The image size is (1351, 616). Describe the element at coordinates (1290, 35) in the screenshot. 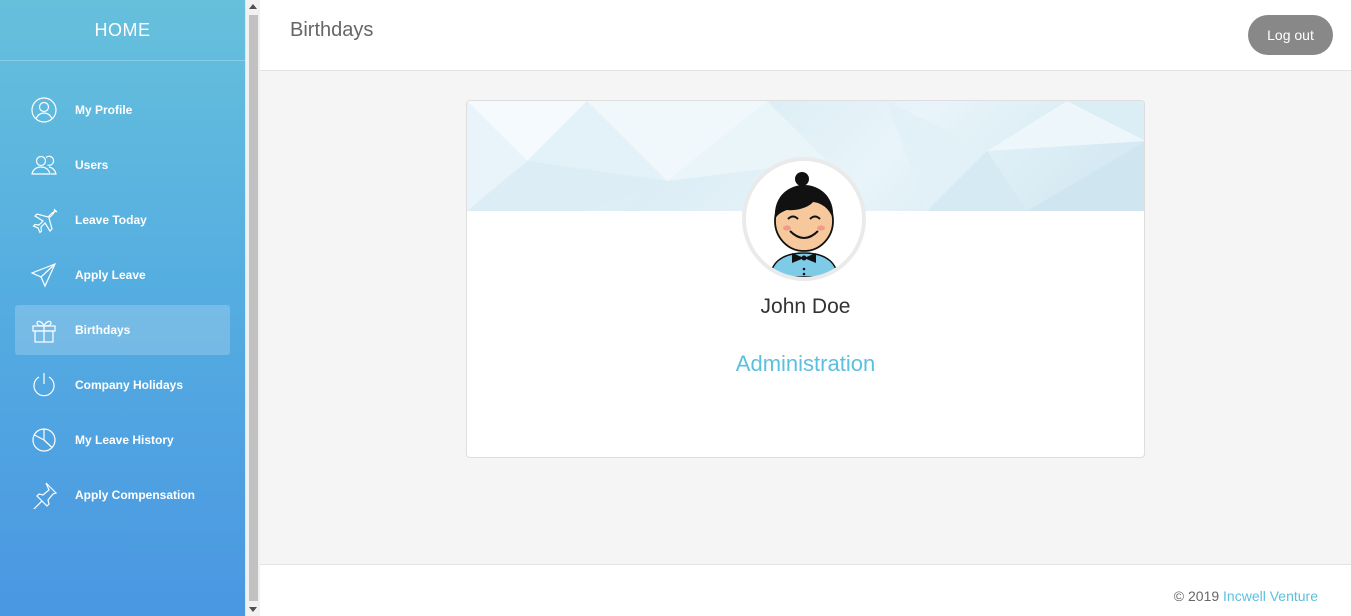

I see `logout-button: Log out` at that location.